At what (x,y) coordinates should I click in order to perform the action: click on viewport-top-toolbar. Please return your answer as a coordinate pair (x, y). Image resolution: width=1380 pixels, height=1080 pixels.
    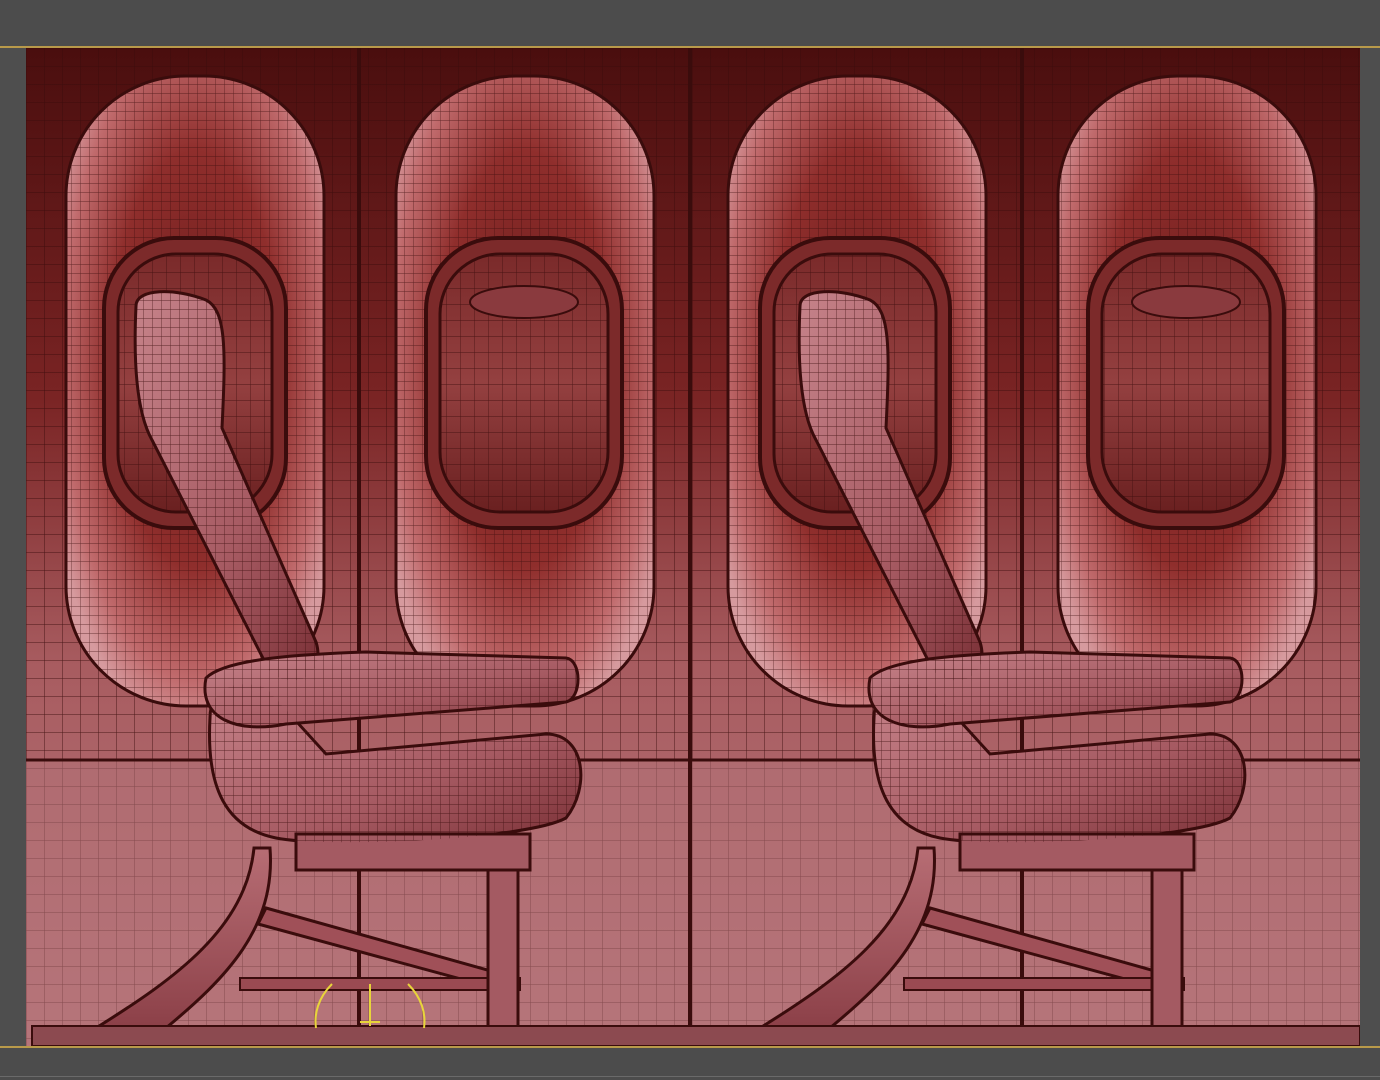
    Looking at the image, I should click on (690, 23).